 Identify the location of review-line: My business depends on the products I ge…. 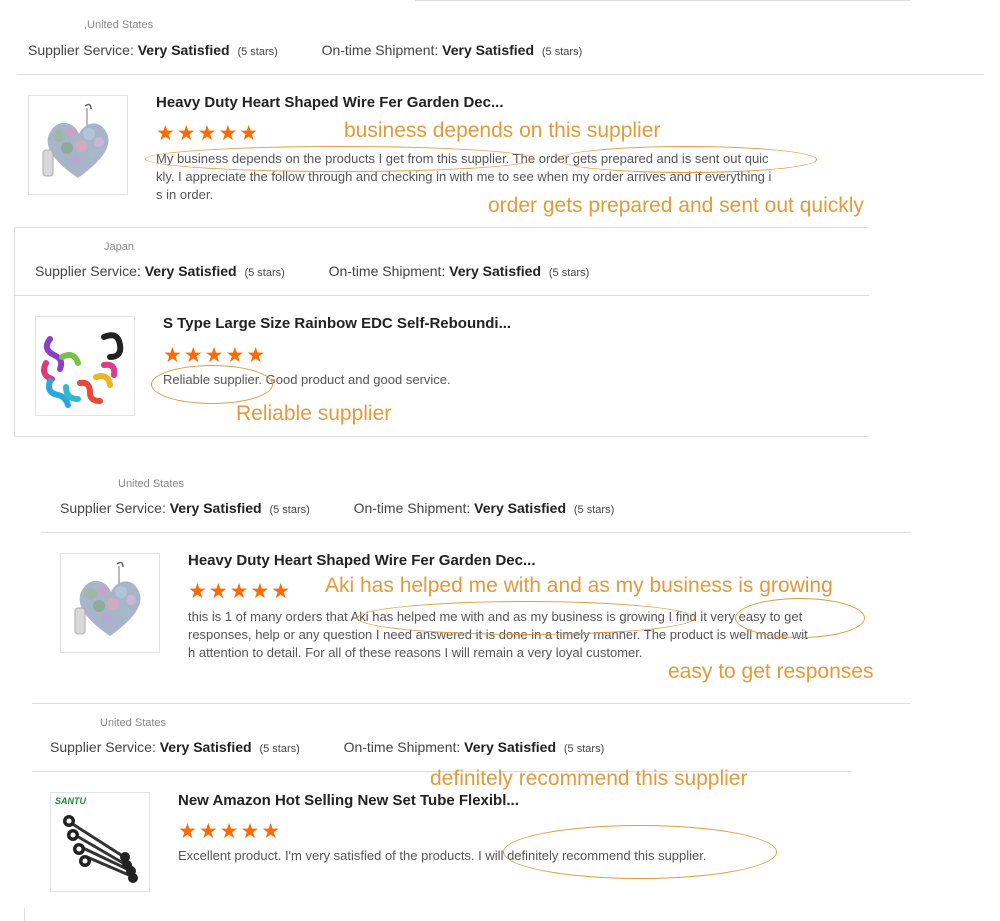
(462, 158).